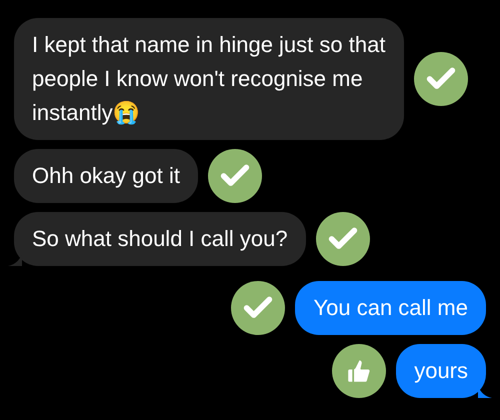  What do you see at coordinates (390, 308) in the screenshot?
I see `message-bubble: You can call me` at bounding box center [390, 308].